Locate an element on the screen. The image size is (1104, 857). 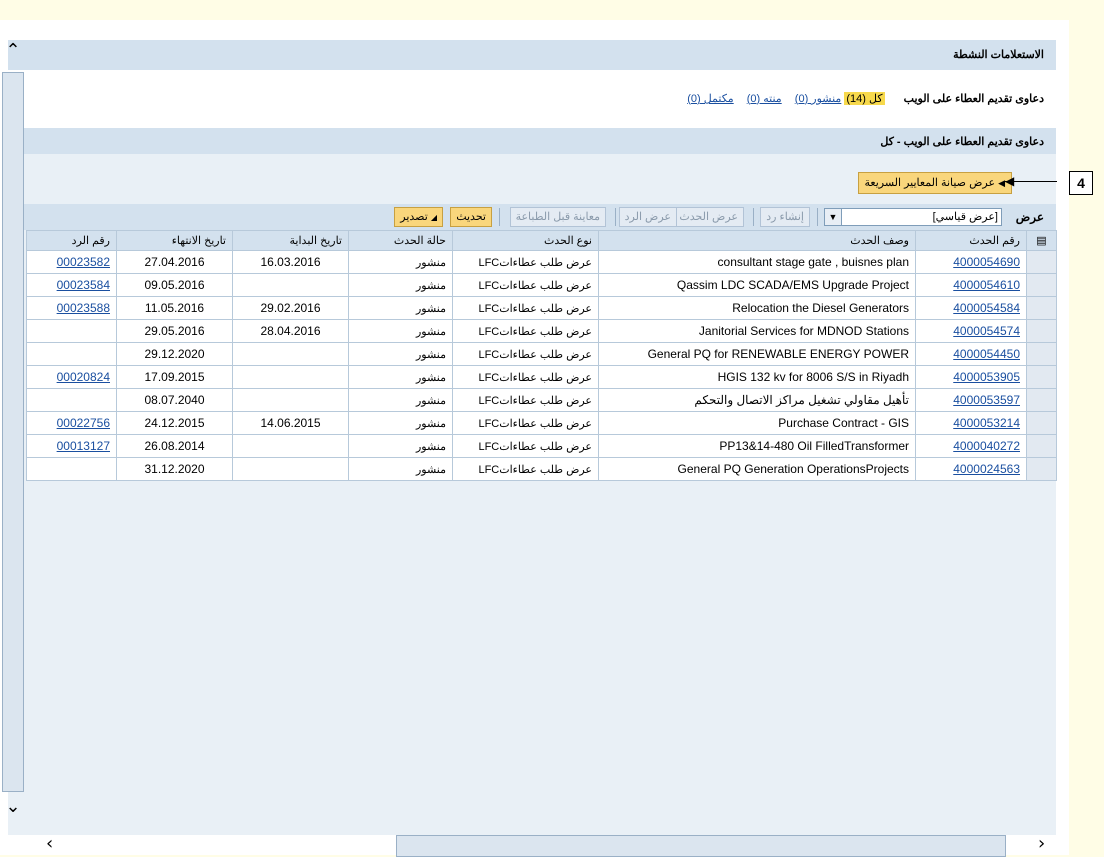
event-no-link: 4000054610 is located at coordinates (986, 285).